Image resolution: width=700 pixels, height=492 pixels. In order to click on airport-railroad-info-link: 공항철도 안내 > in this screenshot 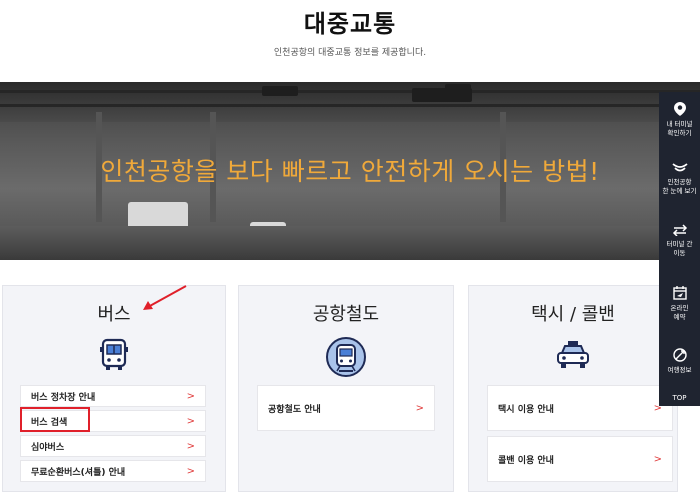, I will do `click(346, 408)`.